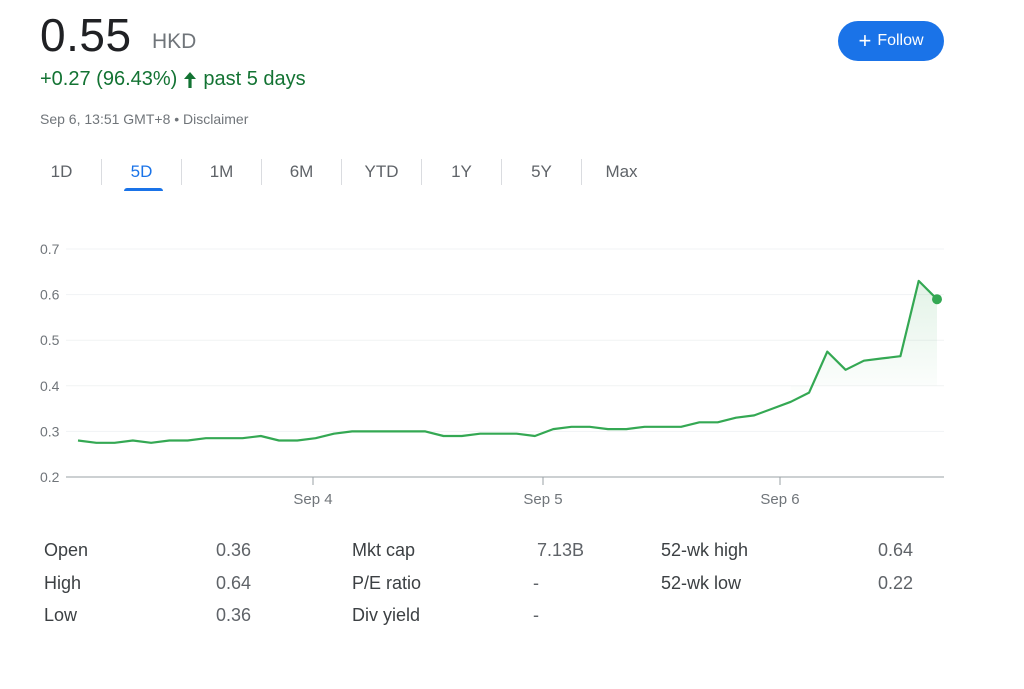 The height and width of the screenshot is (689, 1024). I want to click on x-tick-label: Sep 6, so click(779, 499).